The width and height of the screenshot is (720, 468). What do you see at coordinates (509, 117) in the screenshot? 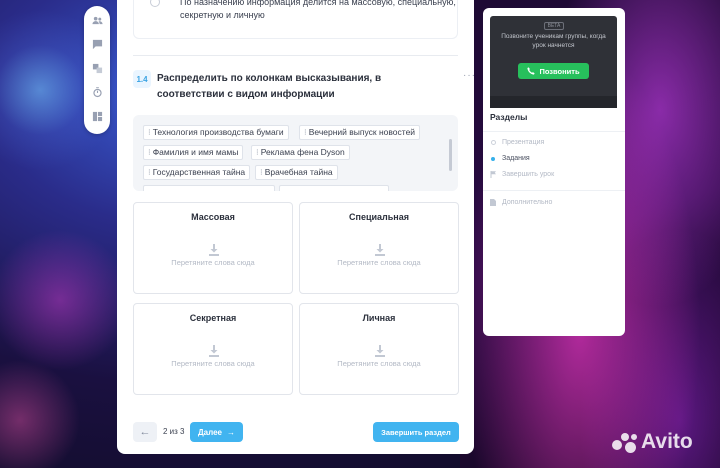
I see `sections-title: Разделы` at bounding box center [509, 117].